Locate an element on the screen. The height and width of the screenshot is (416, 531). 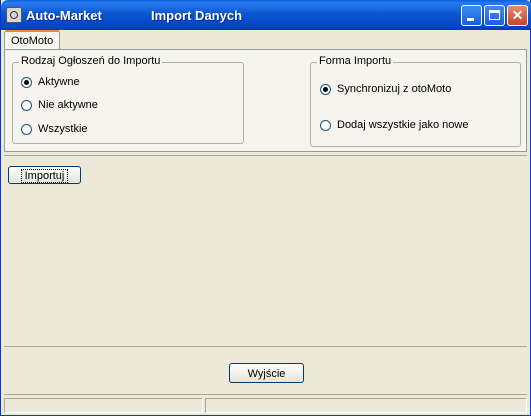
title-bar: Auto-Market Import Danych ✕ is located at coordinates (266, 15).